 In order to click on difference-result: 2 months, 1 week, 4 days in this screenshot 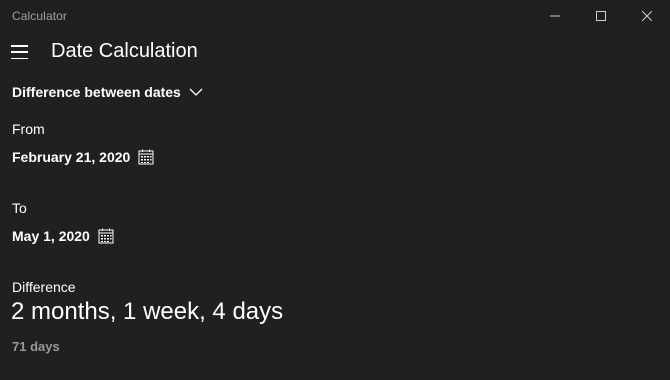, I will do `click(147, 311)`.